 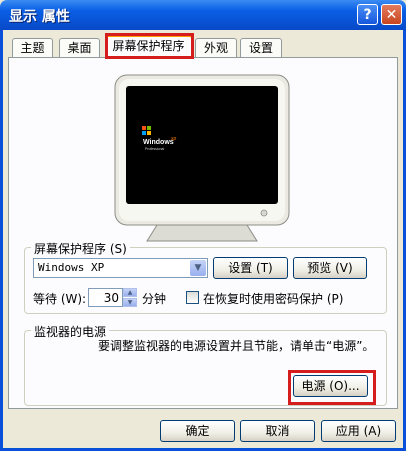 I want to click on screensaver-group-label: 屏幕保护程序 (S), so click(x=80, y=248).